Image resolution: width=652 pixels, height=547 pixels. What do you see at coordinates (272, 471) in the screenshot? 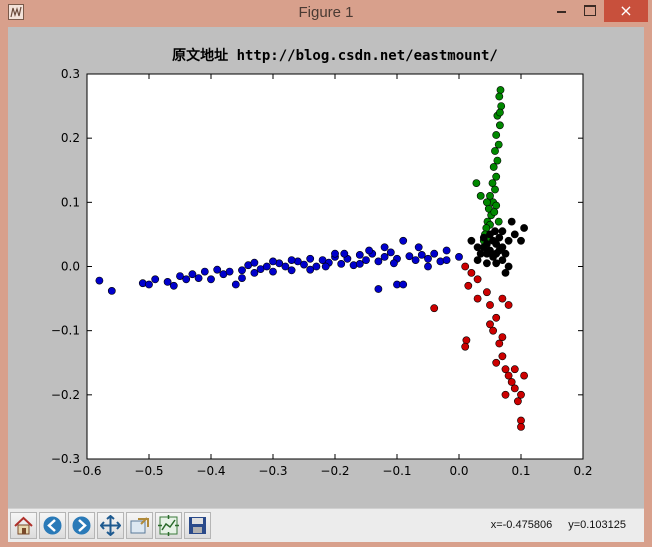
I see `x-tick-label: −0.3` at bounding box center [272, 471].